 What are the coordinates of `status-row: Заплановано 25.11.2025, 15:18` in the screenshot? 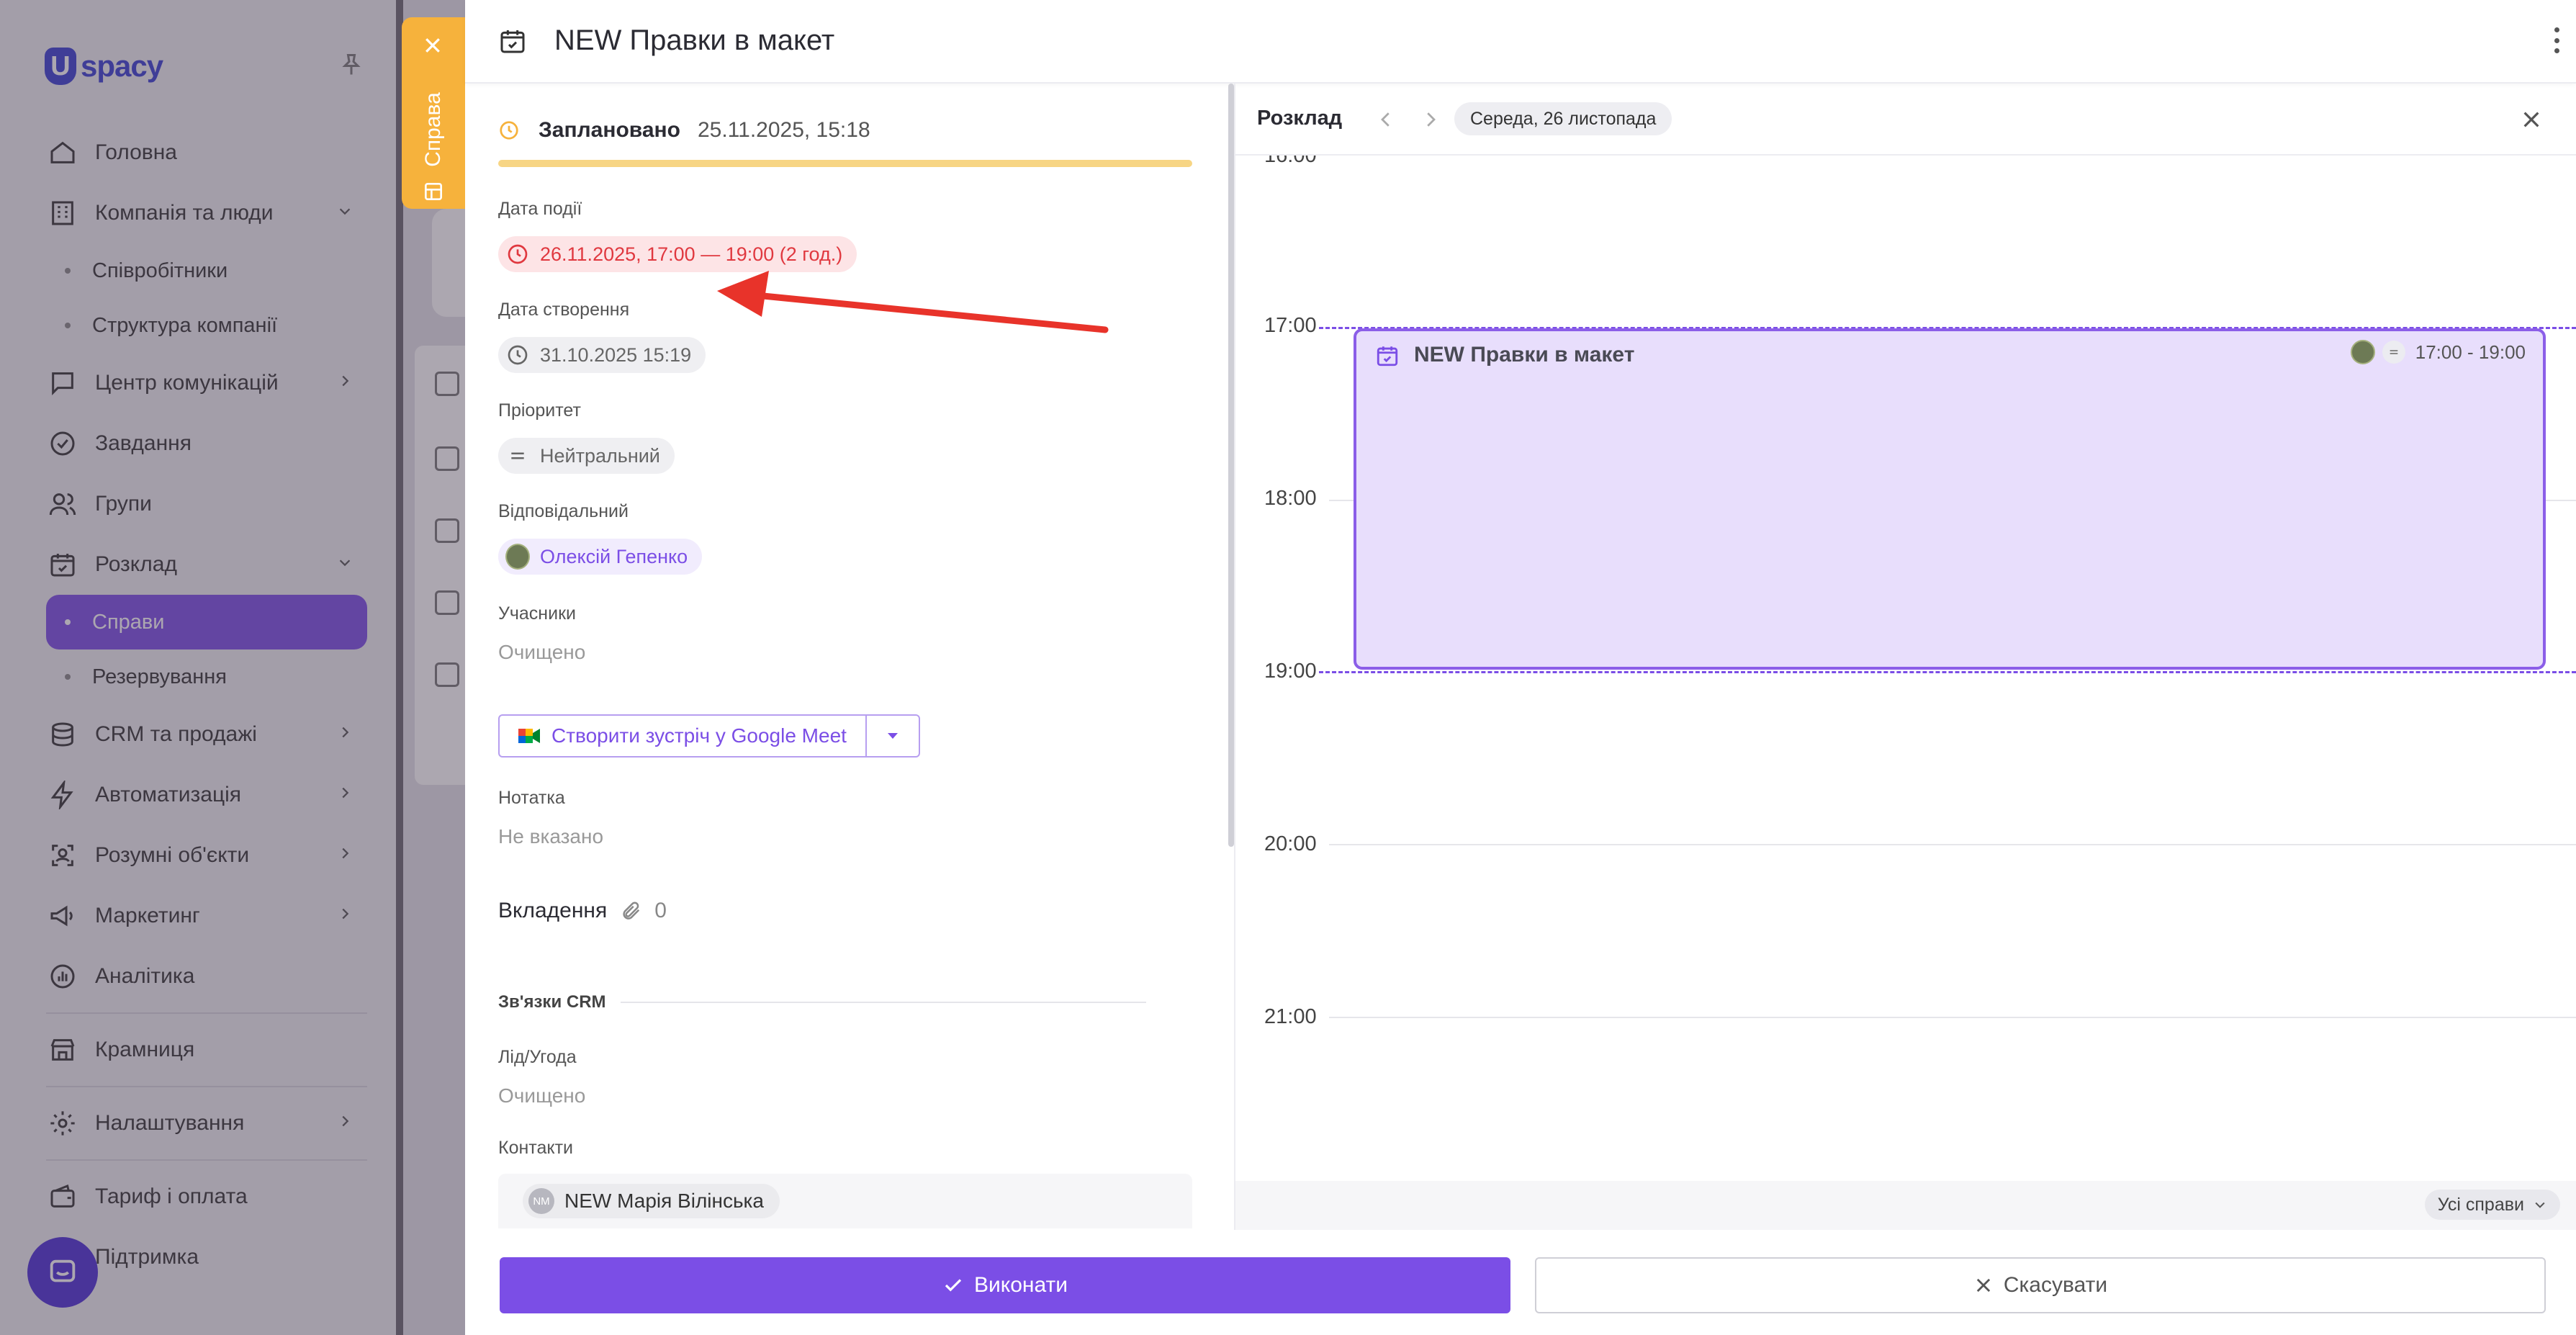 It's located at (684, 131).